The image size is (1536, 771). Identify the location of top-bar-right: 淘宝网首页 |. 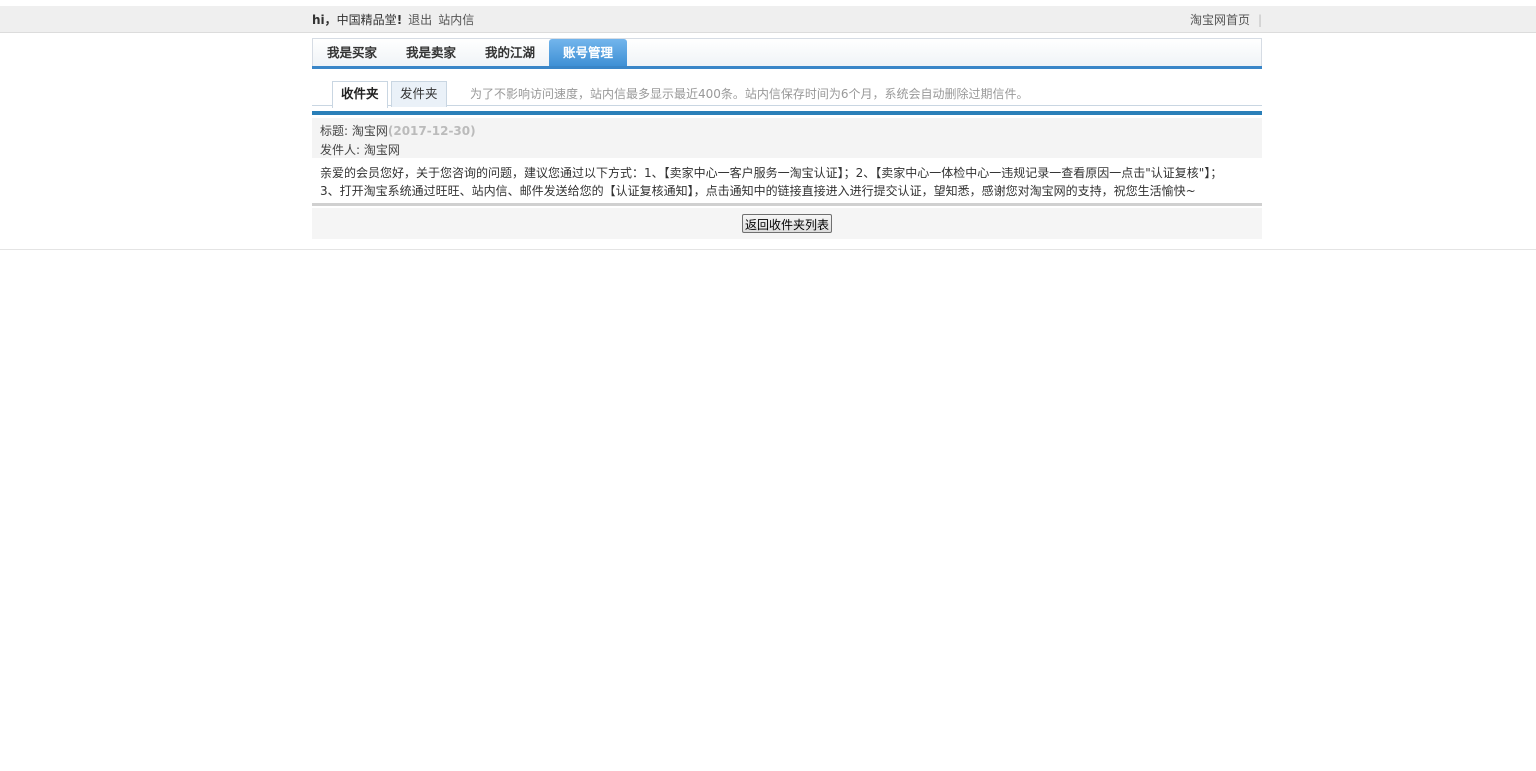
(1226, 19).